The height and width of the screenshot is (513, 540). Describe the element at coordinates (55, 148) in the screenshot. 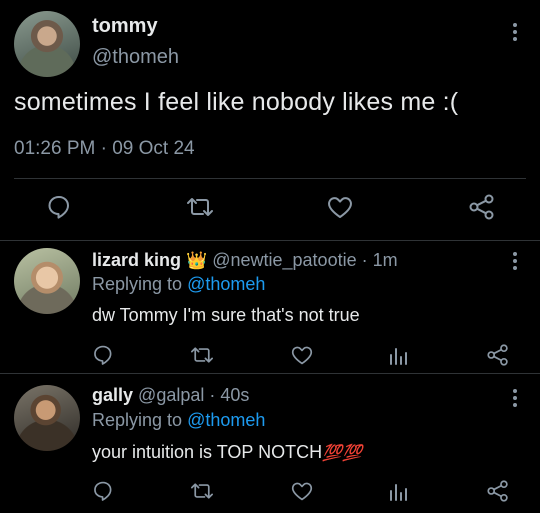

I see `tweet-time: 01:26 PM` at that location.